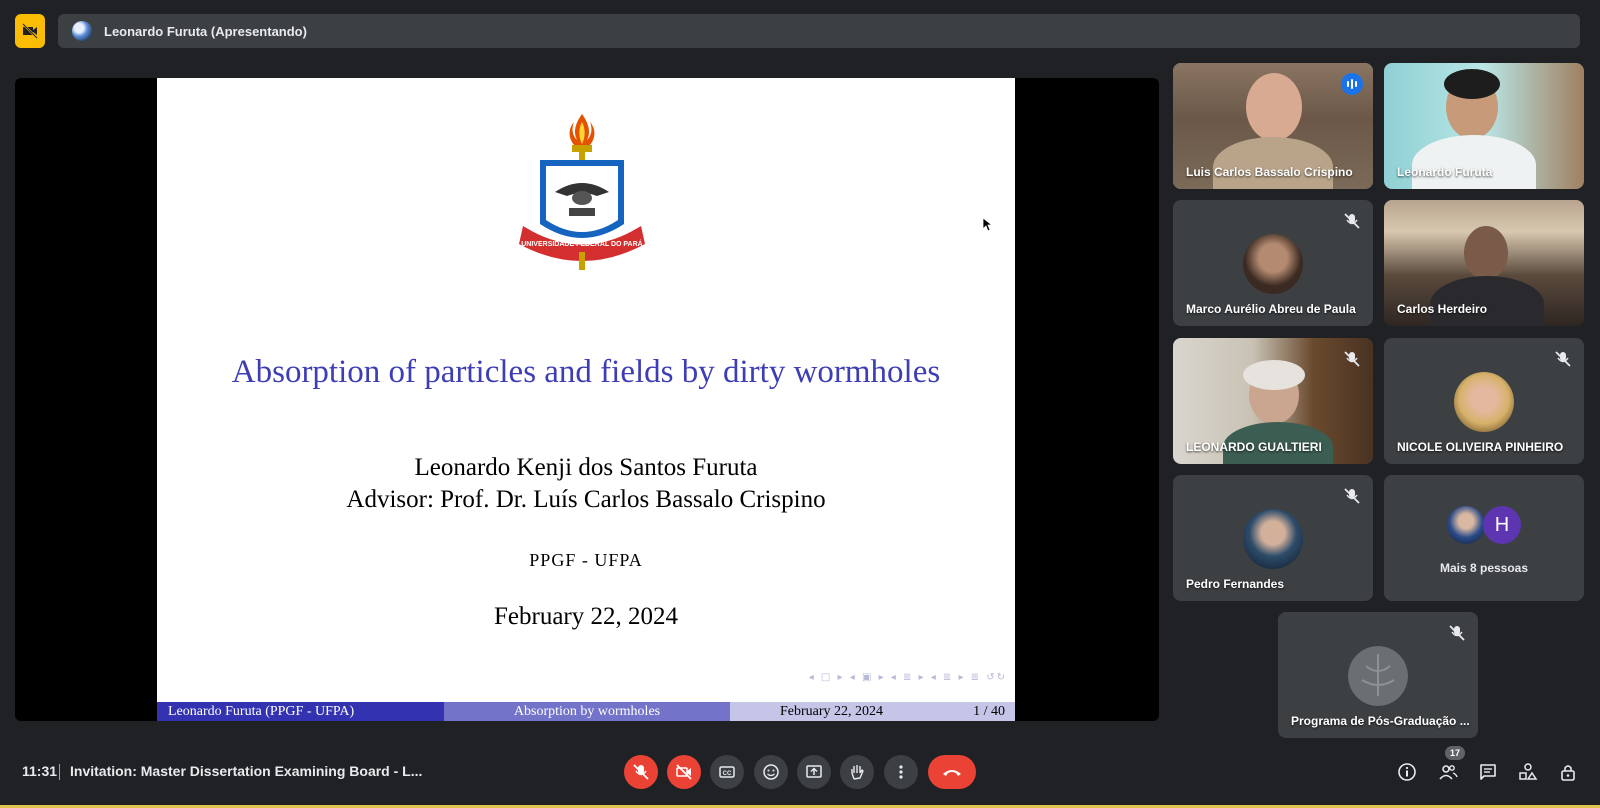 This screenshot has height=808, width=1600. I want to click on presenter-name: Leonardo Furuta (Apresentando), so click(205, 31).